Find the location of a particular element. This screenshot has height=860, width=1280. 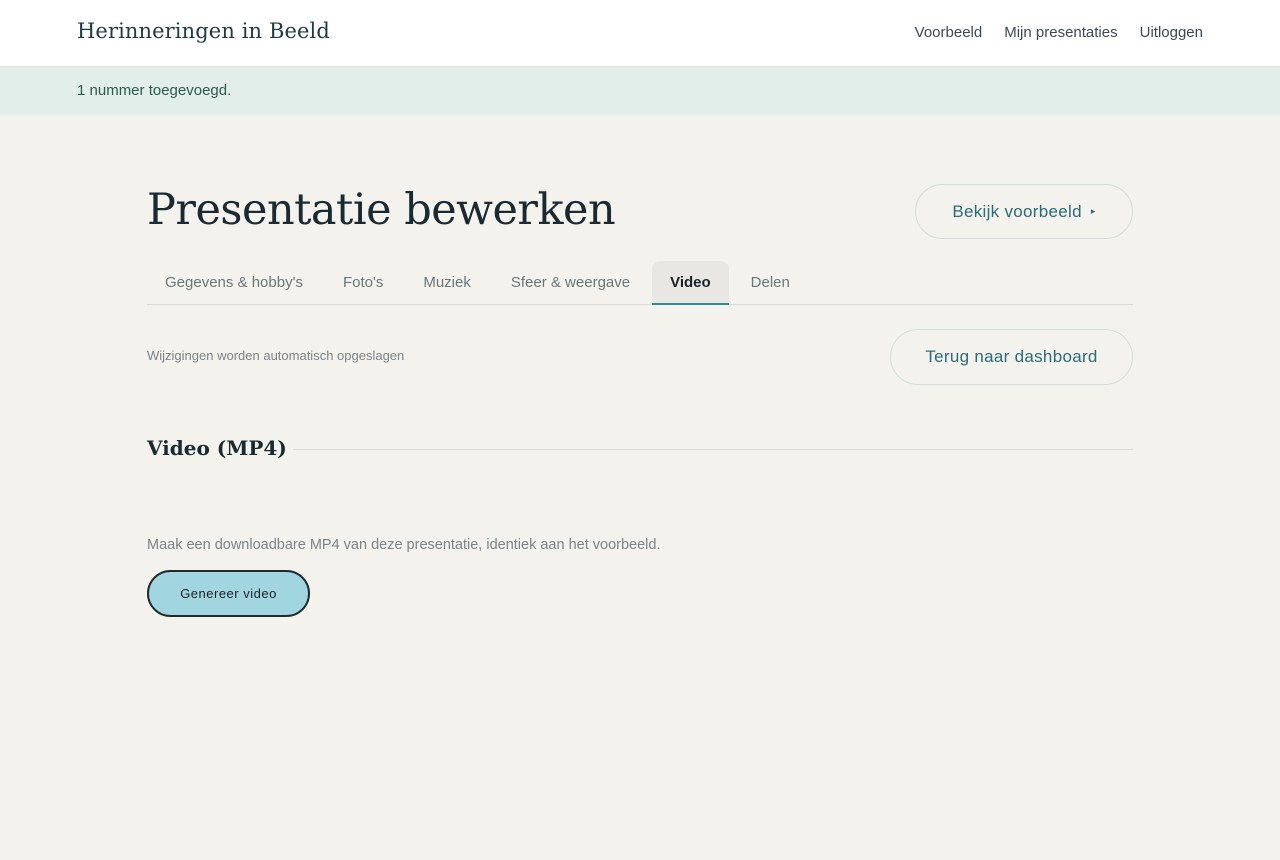

nav-link-preview: Voorbeeld is located at coordinates (949, 32).